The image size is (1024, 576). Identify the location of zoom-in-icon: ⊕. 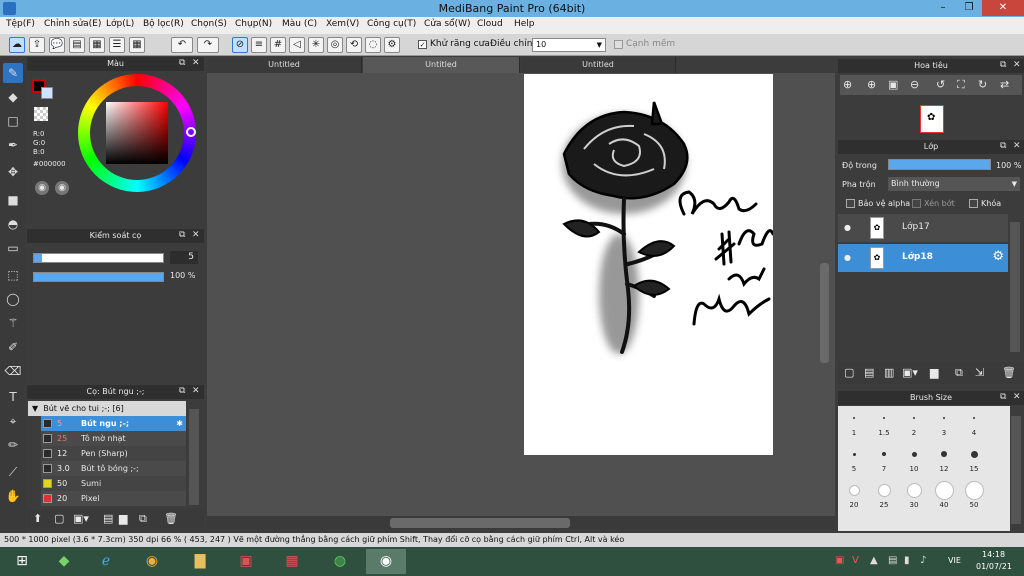
(871, 84).